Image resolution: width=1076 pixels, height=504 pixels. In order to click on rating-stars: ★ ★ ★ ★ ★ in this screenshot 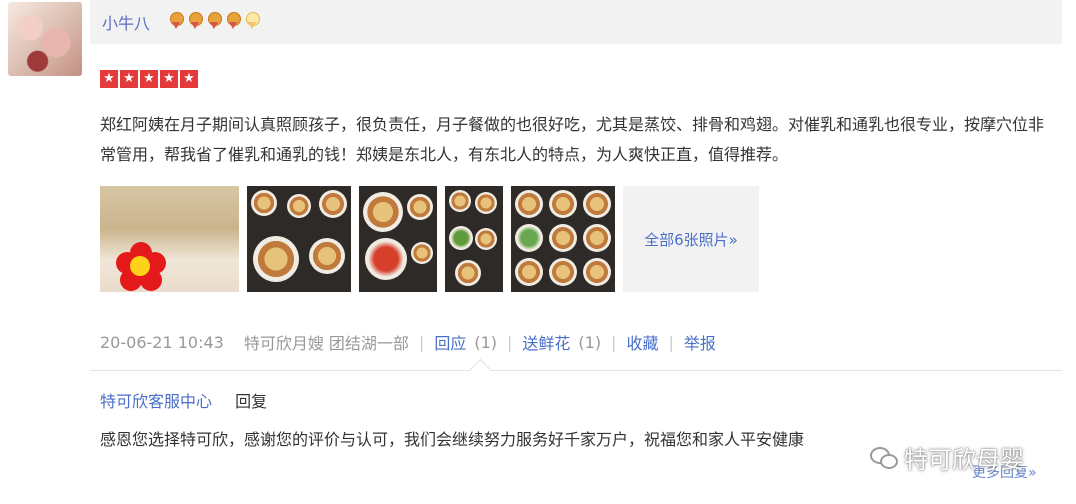, I will do `click(149, 79)`.